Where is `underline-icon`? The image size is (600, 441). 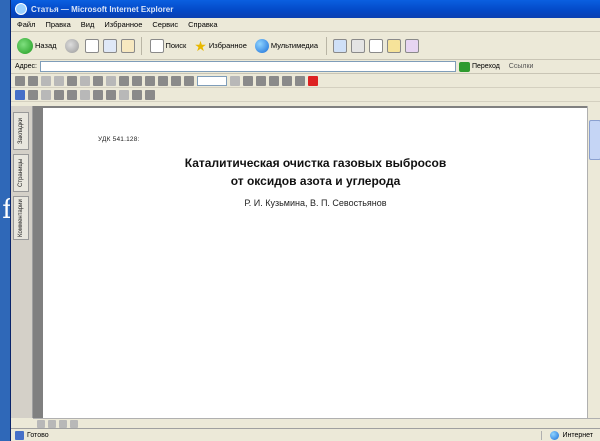
underline-icon is located at coordinates (59, 94).